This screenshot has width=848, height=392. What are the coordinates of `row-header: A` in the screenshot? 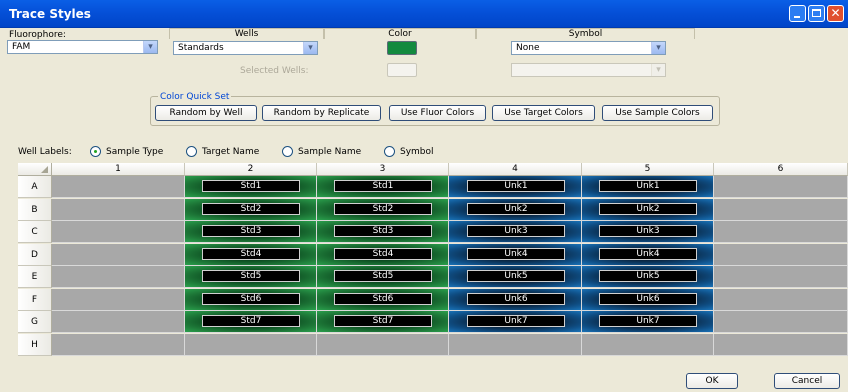 It's located at (35, 187).